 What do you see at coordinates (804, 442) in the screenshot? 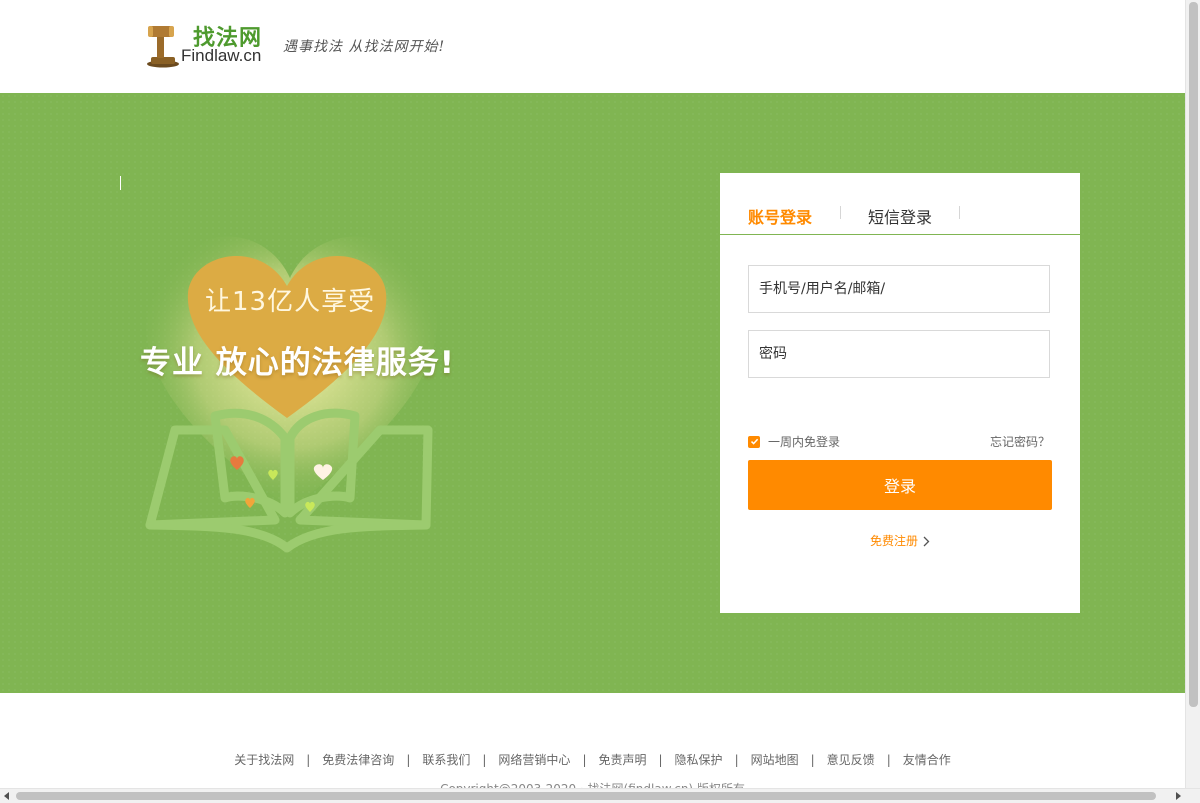
I see `remember-me-label: 一周内免登录` at bounding box center [804, 442].